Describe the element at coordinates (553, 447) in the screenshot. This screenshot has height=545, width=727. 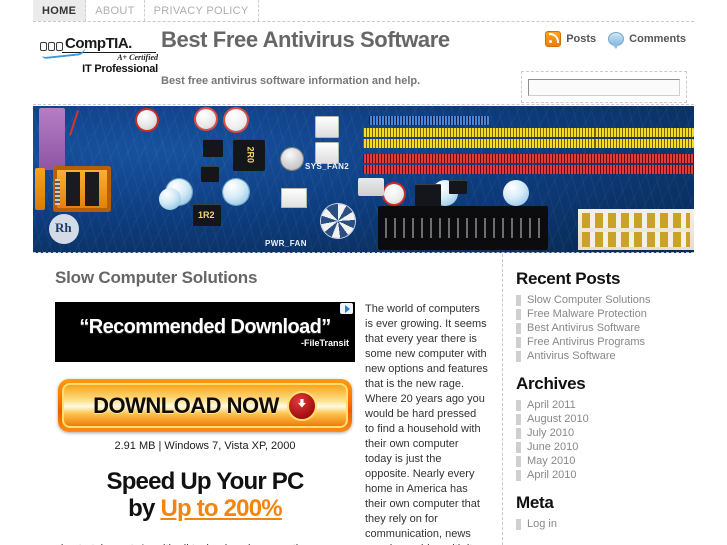
I see `sidebar-link: June 2010` at that location.